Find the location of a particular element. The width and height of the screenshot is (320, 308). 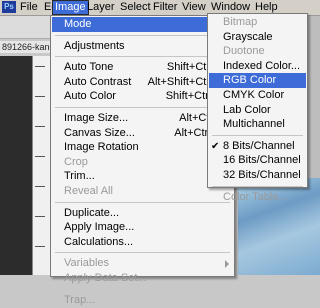

menu-item-label: 8 Bits/Channel is located at coordinates (259, 145).